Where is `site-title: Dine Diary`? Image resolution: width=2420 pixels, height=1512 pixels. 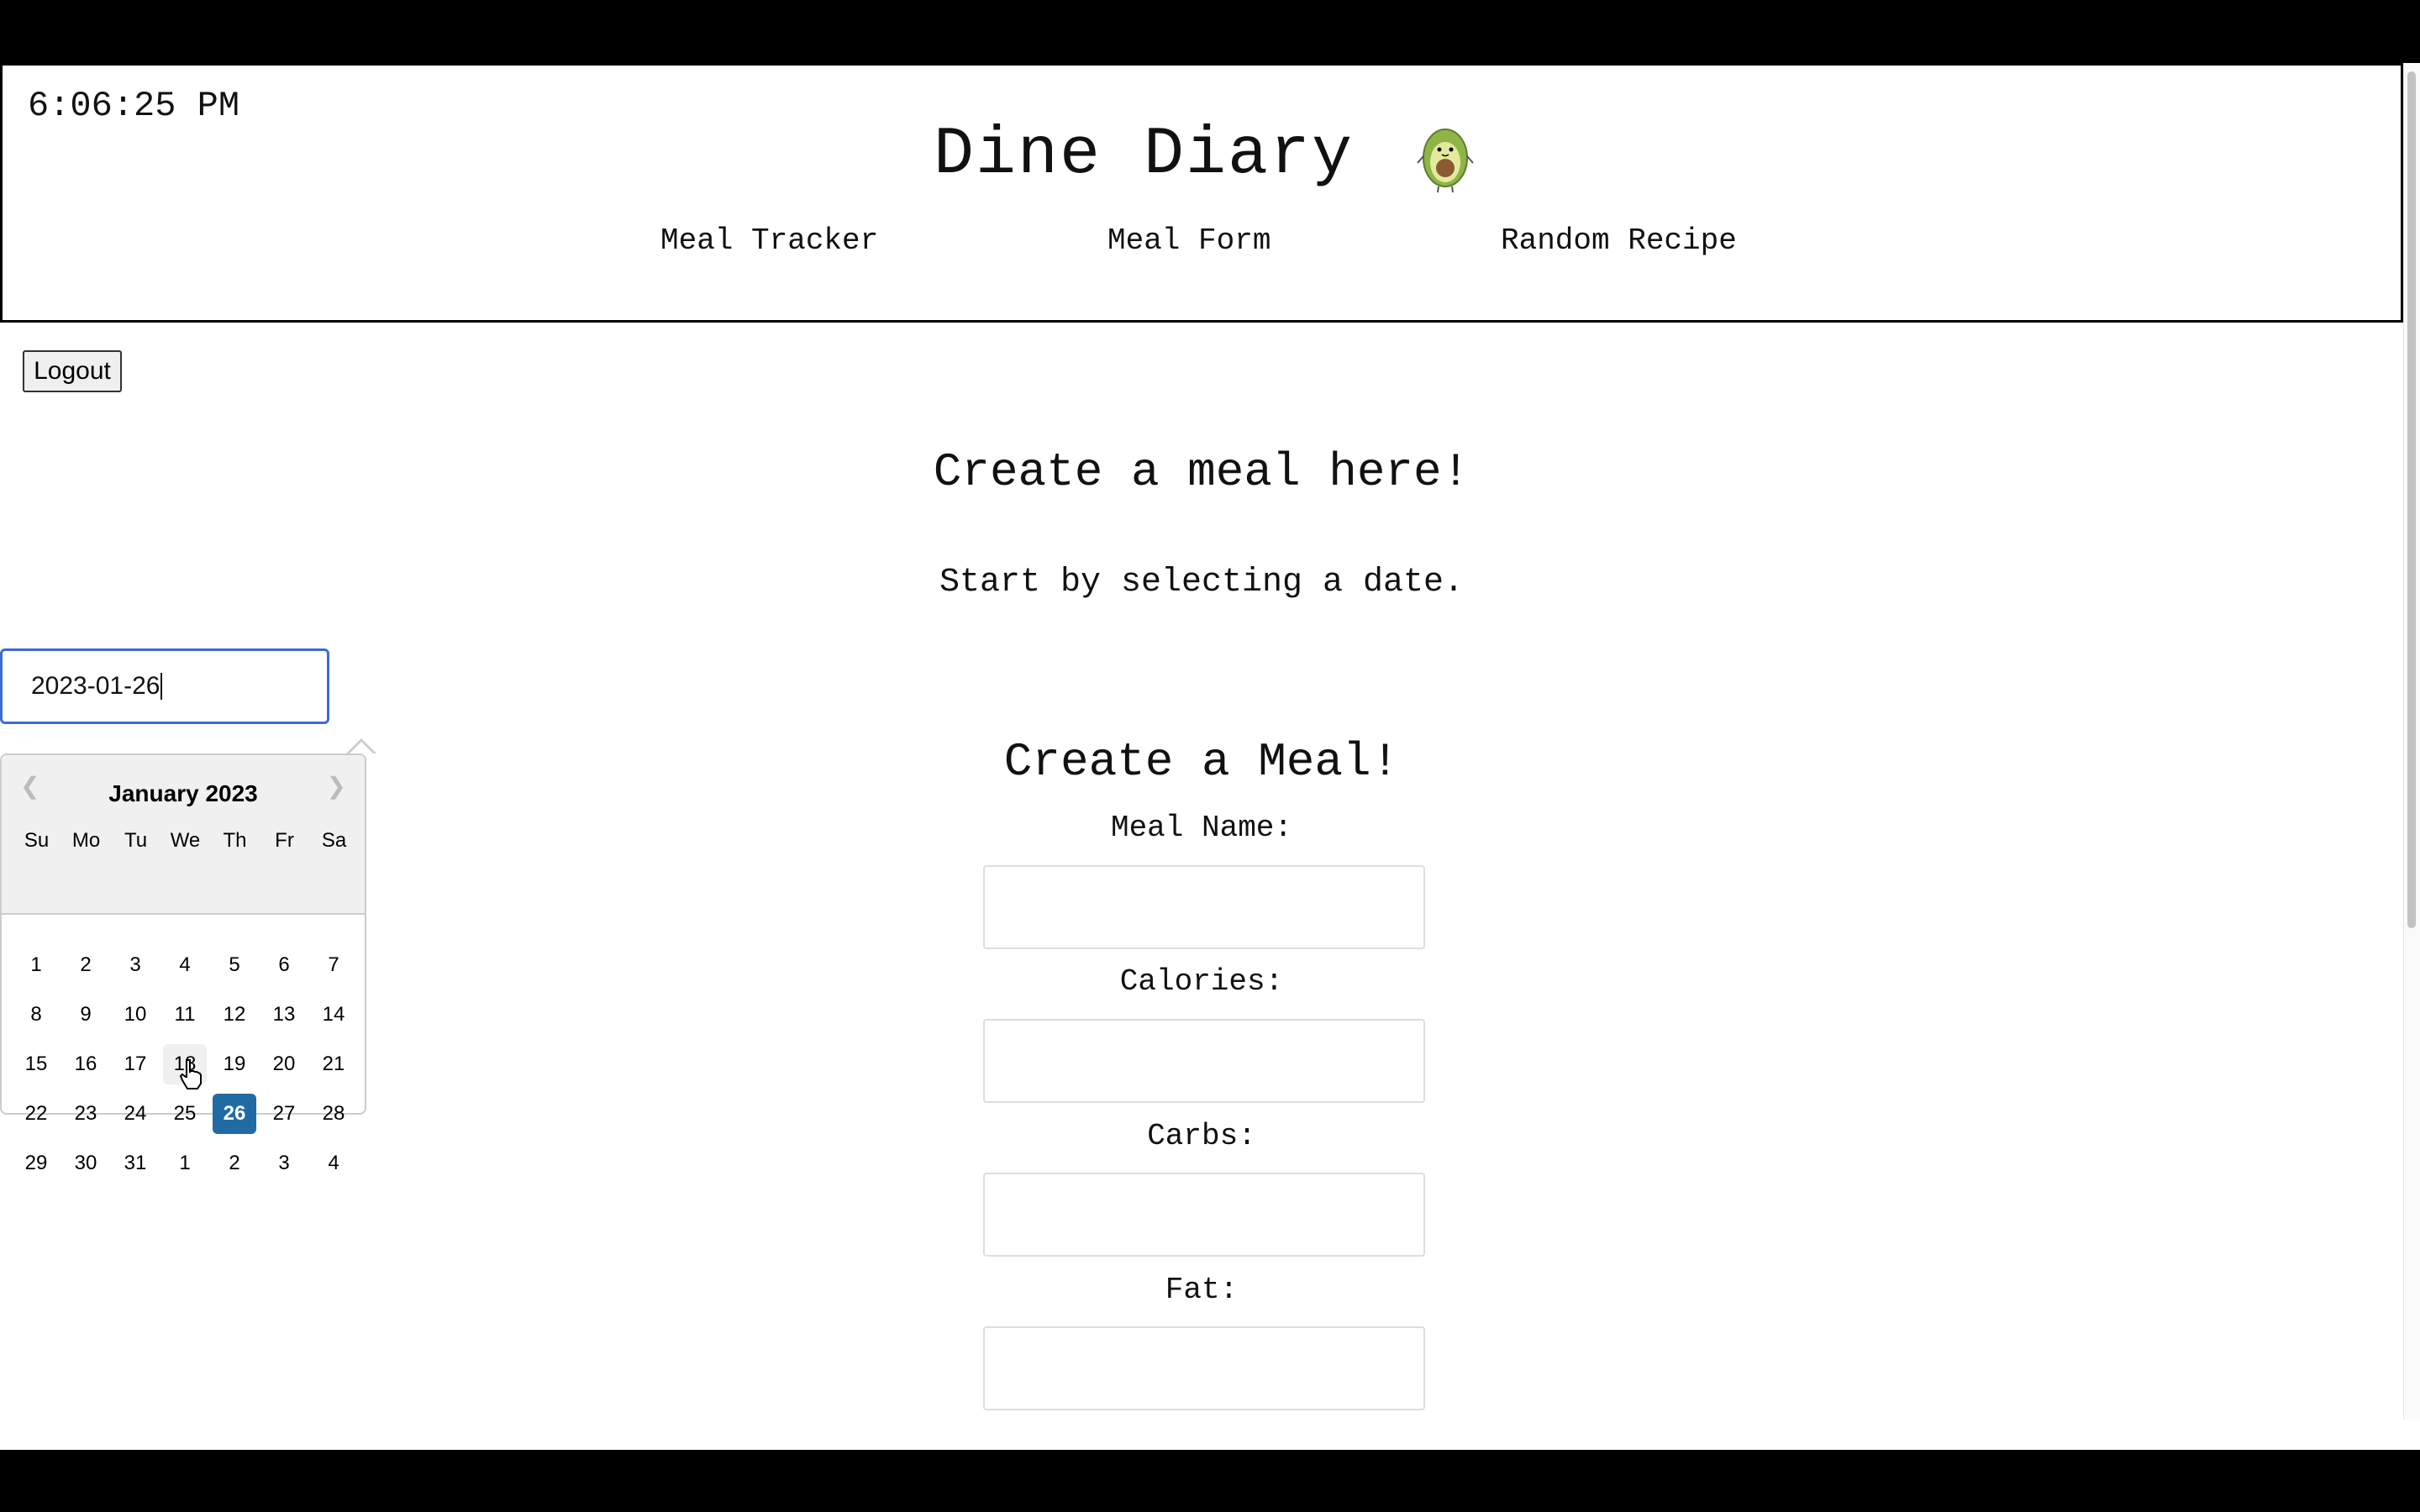
site-title: Dine Diary is located at coordinates (1204, 154).